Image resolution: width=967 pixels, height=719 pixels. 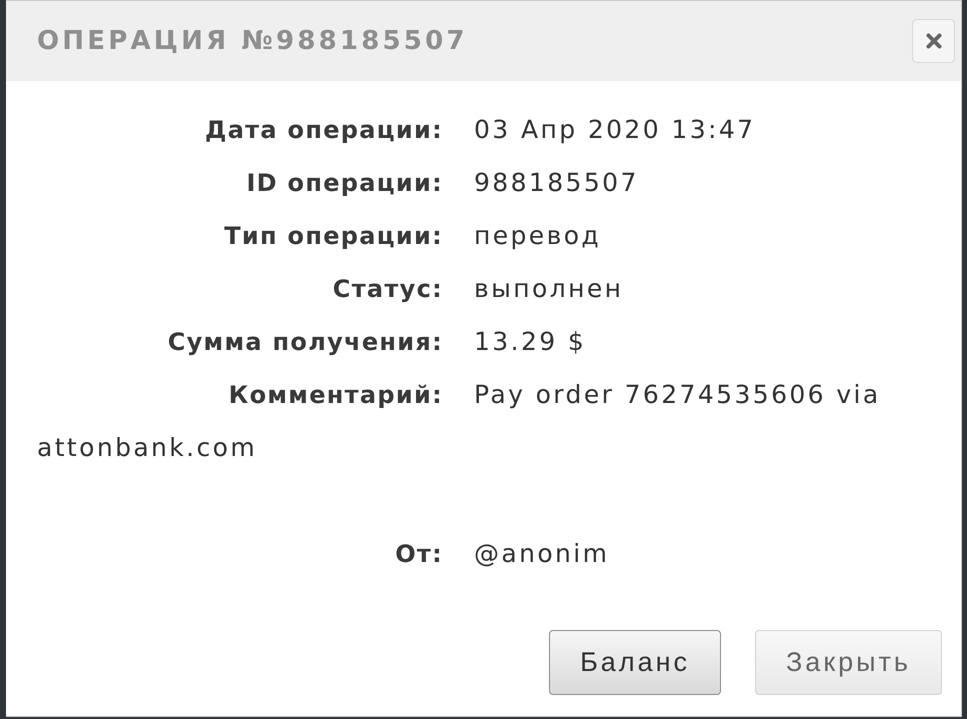 What do you see at coordinates (538, 235) in the screenshot?
I see `field-value: перевод` at bounding box center [538, 235].